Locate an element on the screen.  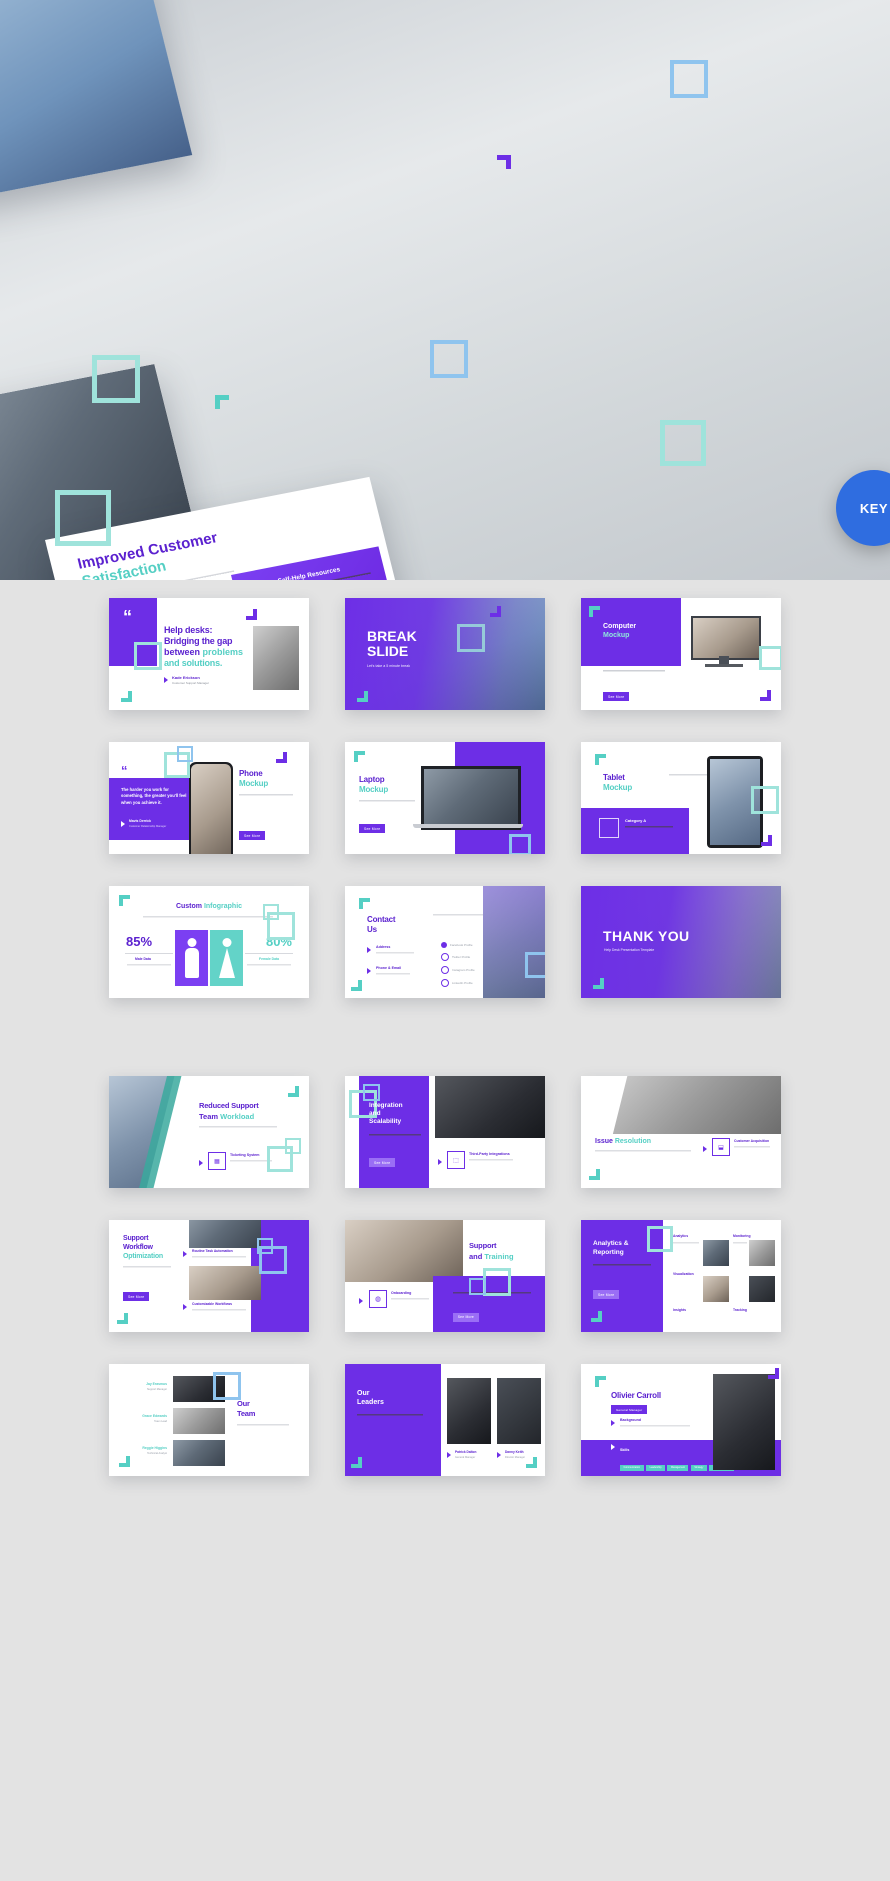
leaders-title-1: Our is located at coordinates (363, 1393).